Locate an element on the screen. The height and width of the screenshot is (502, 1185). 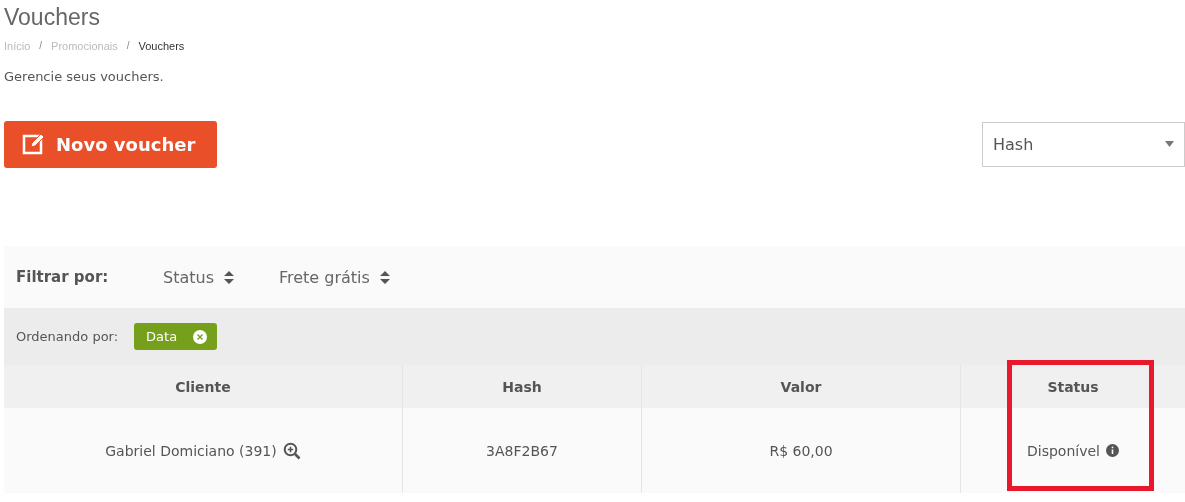
status-text: Disponível is located at coordinates (1063, 450).